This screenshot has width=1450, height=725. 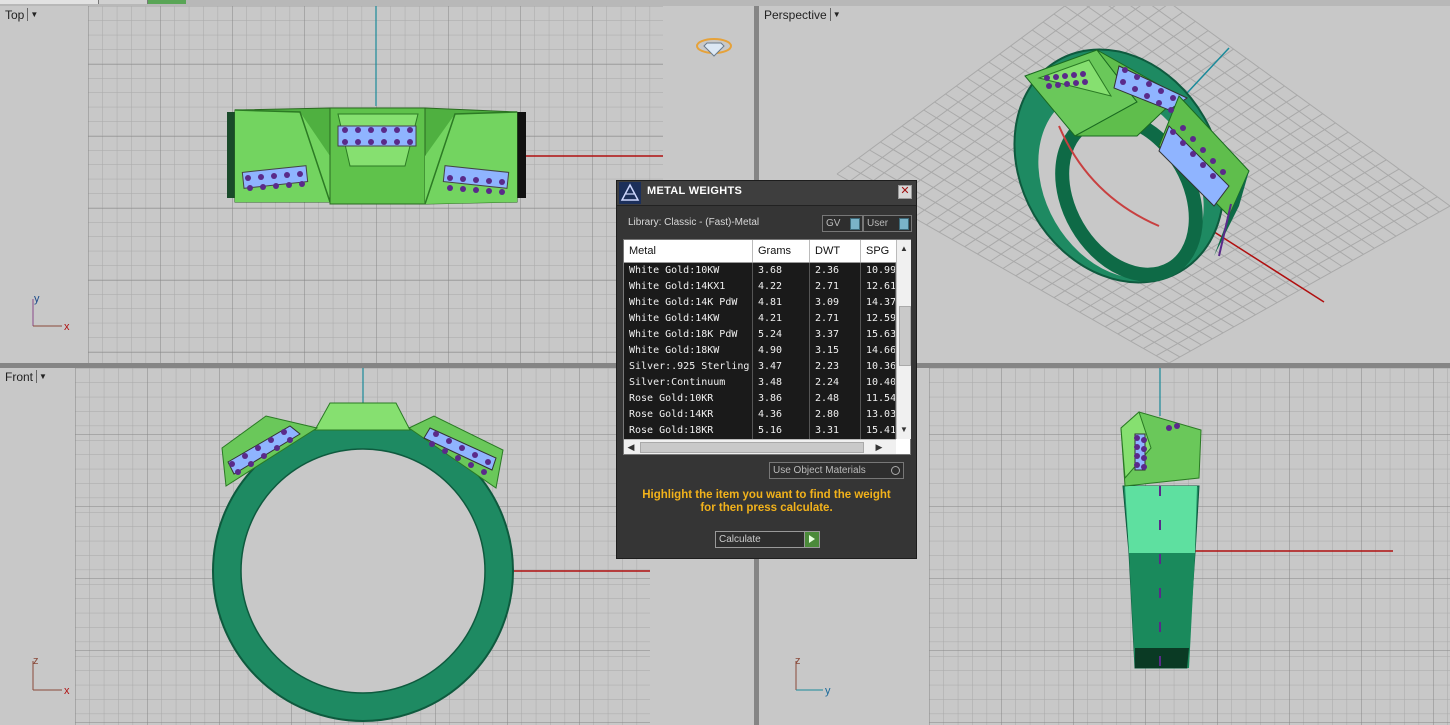 I want to click on viewport-label-text: Front, so click(x=19, y=377).